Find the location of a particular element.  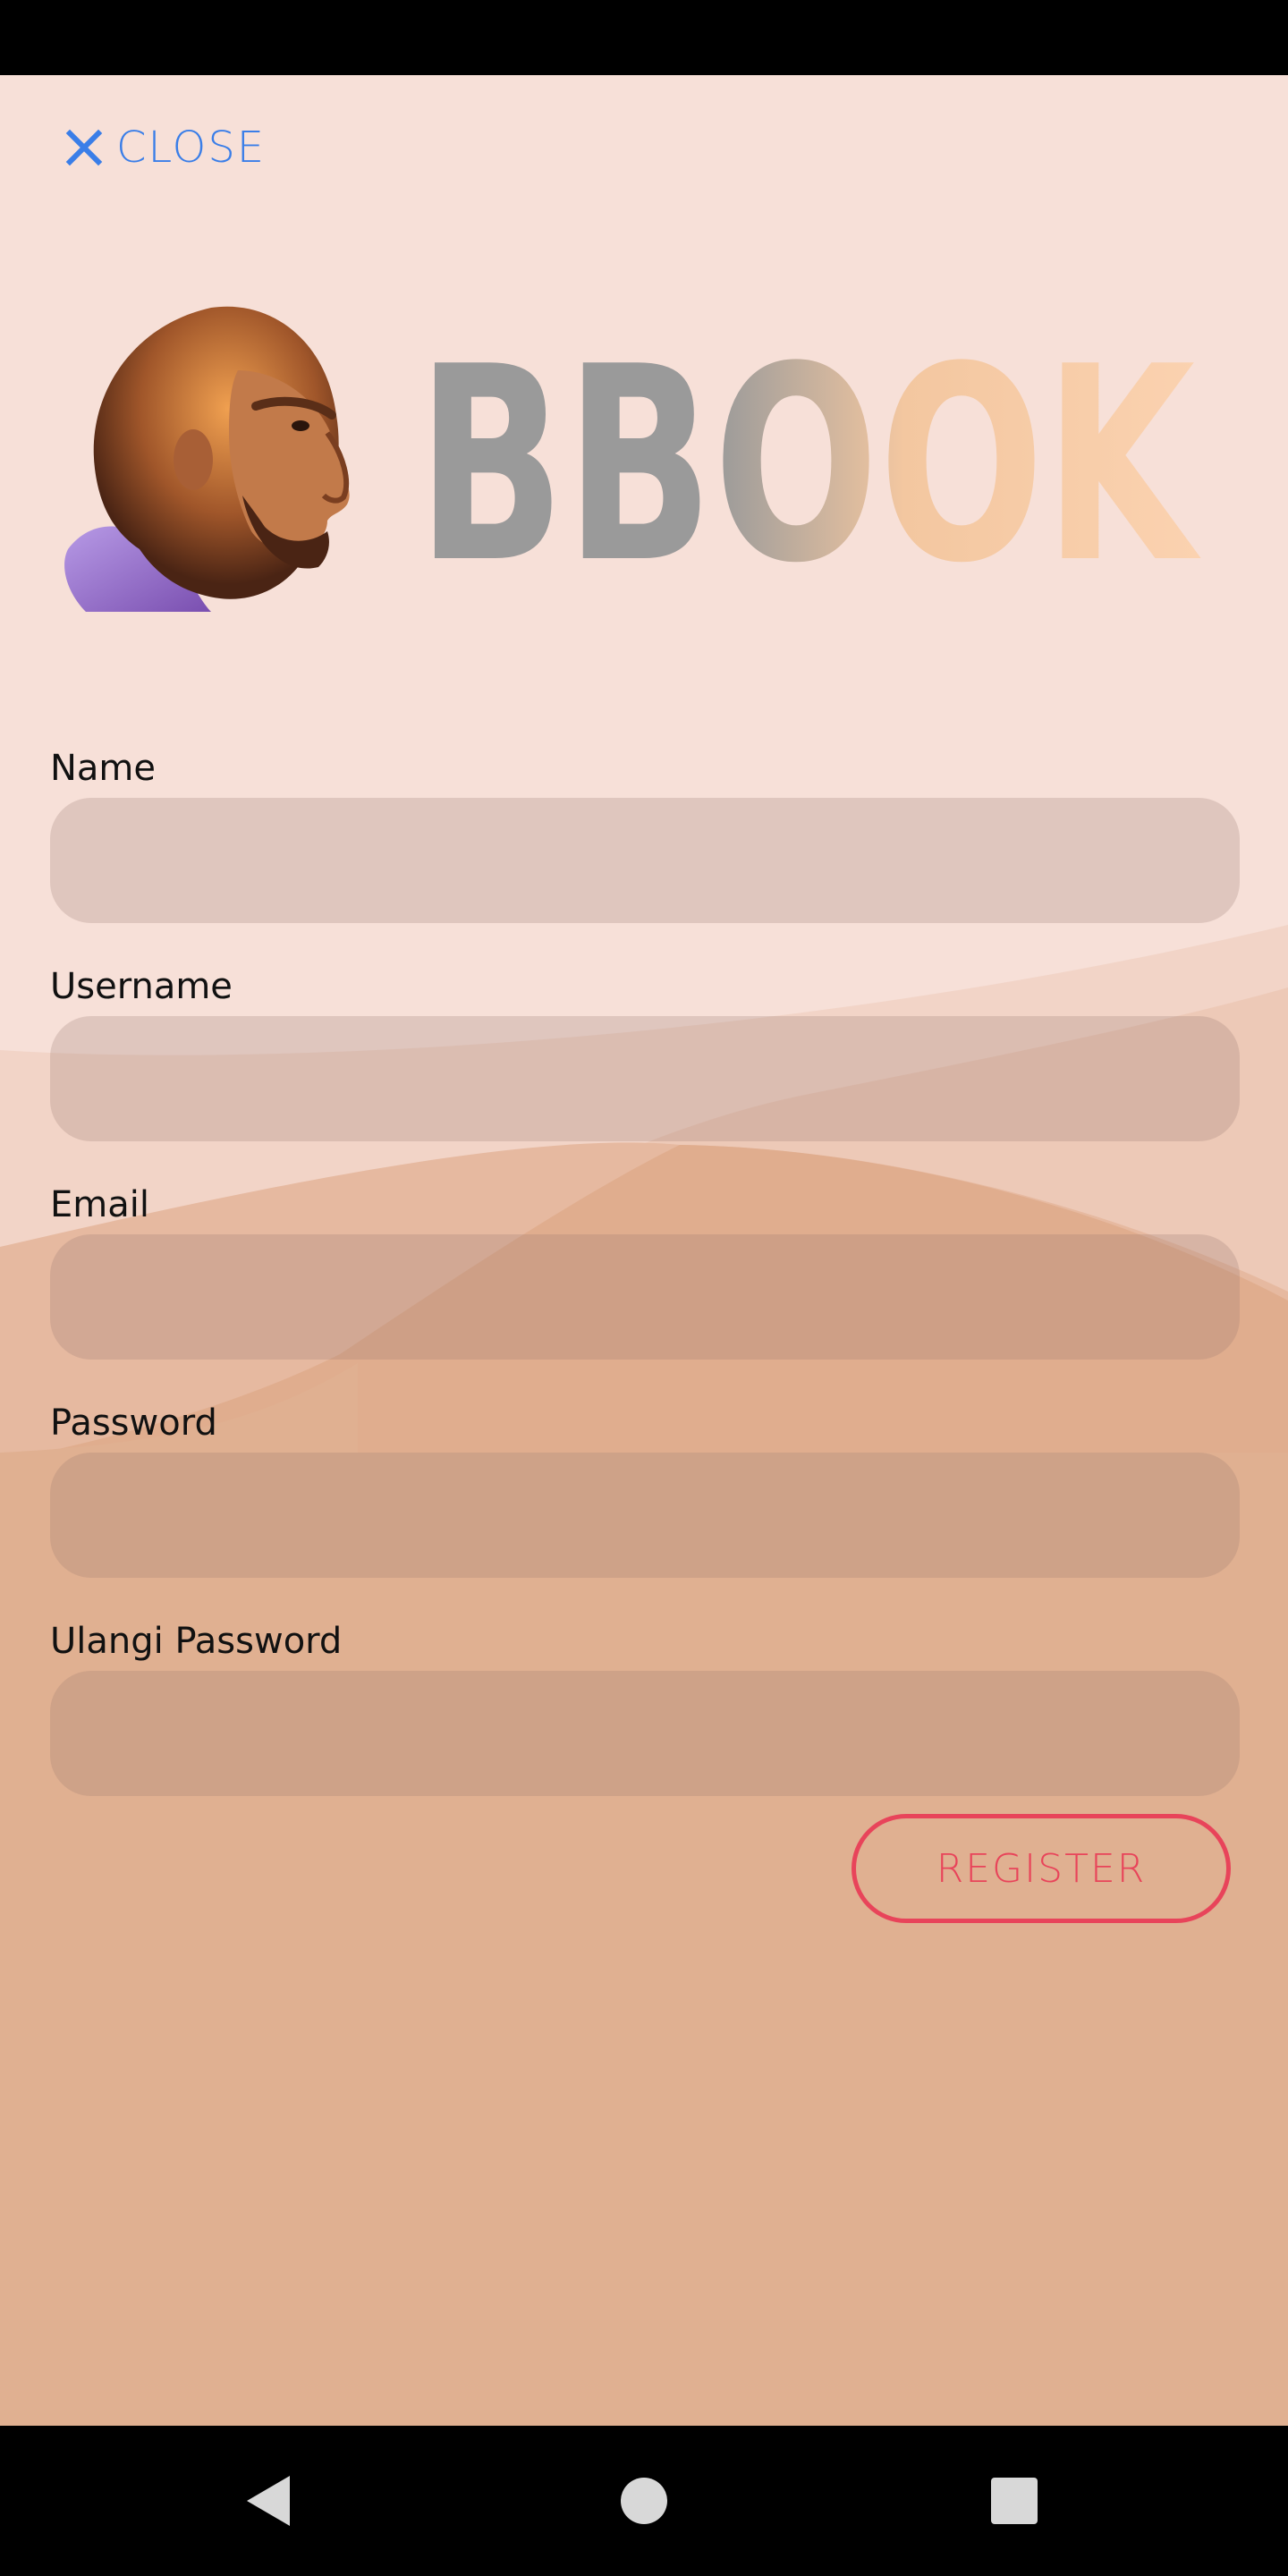

register-button: REGISTER is located at coordinates (1041, 1868).